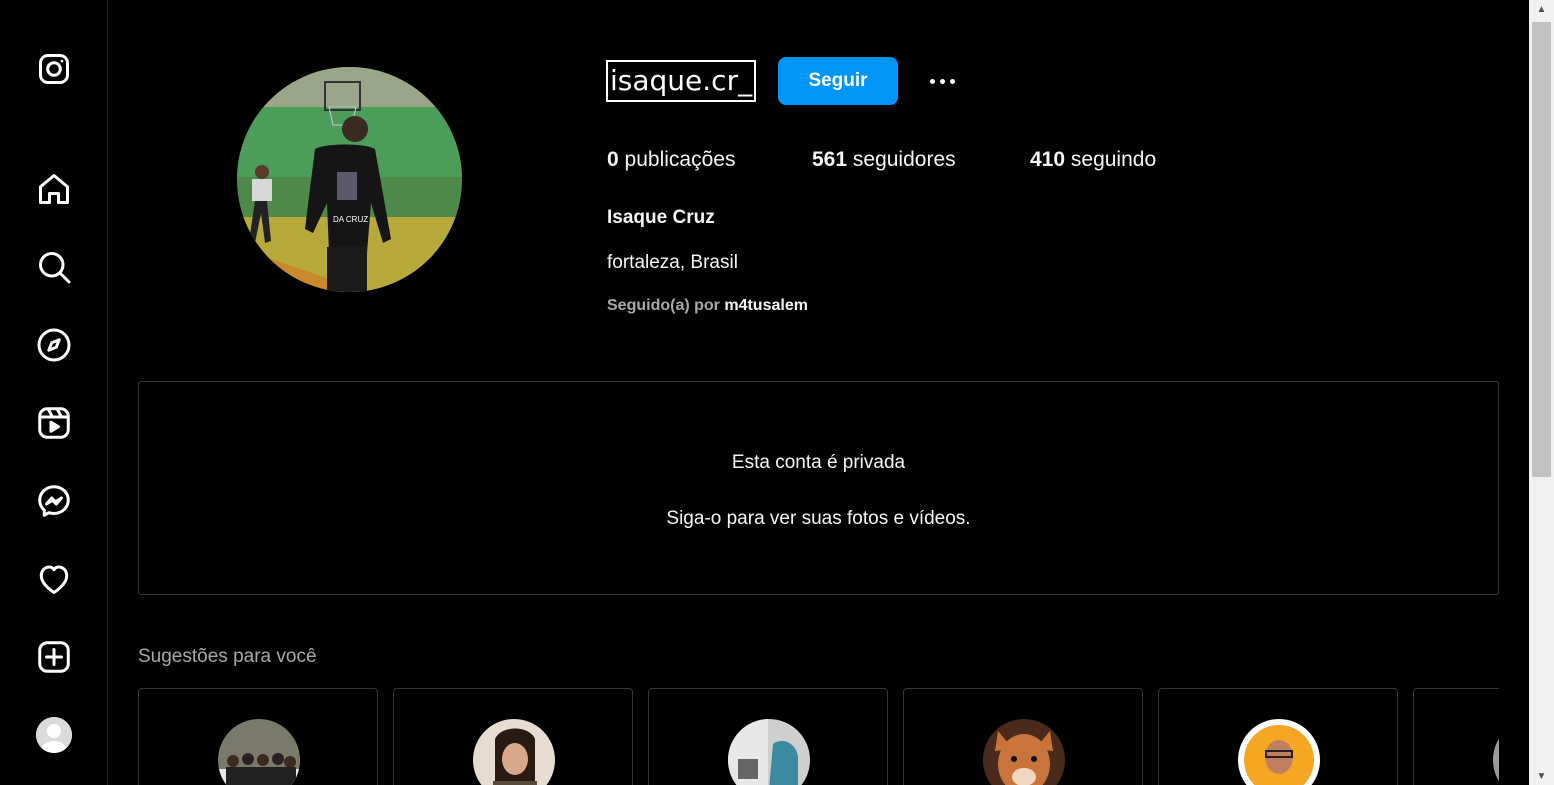 Image resolution: width=1554 pixels, height=785 pixels. I want to click on private-subtitle: Siga-o para ver suas fotos e vídeos., so click(818, 518).